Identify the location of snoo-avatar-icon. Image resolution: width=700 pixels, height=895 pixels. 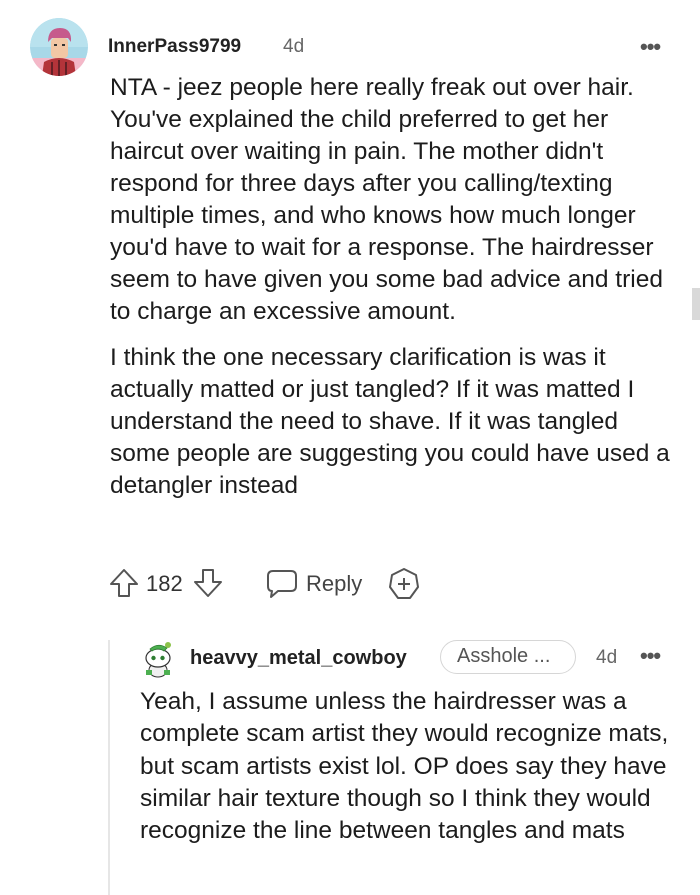
(158, 660).